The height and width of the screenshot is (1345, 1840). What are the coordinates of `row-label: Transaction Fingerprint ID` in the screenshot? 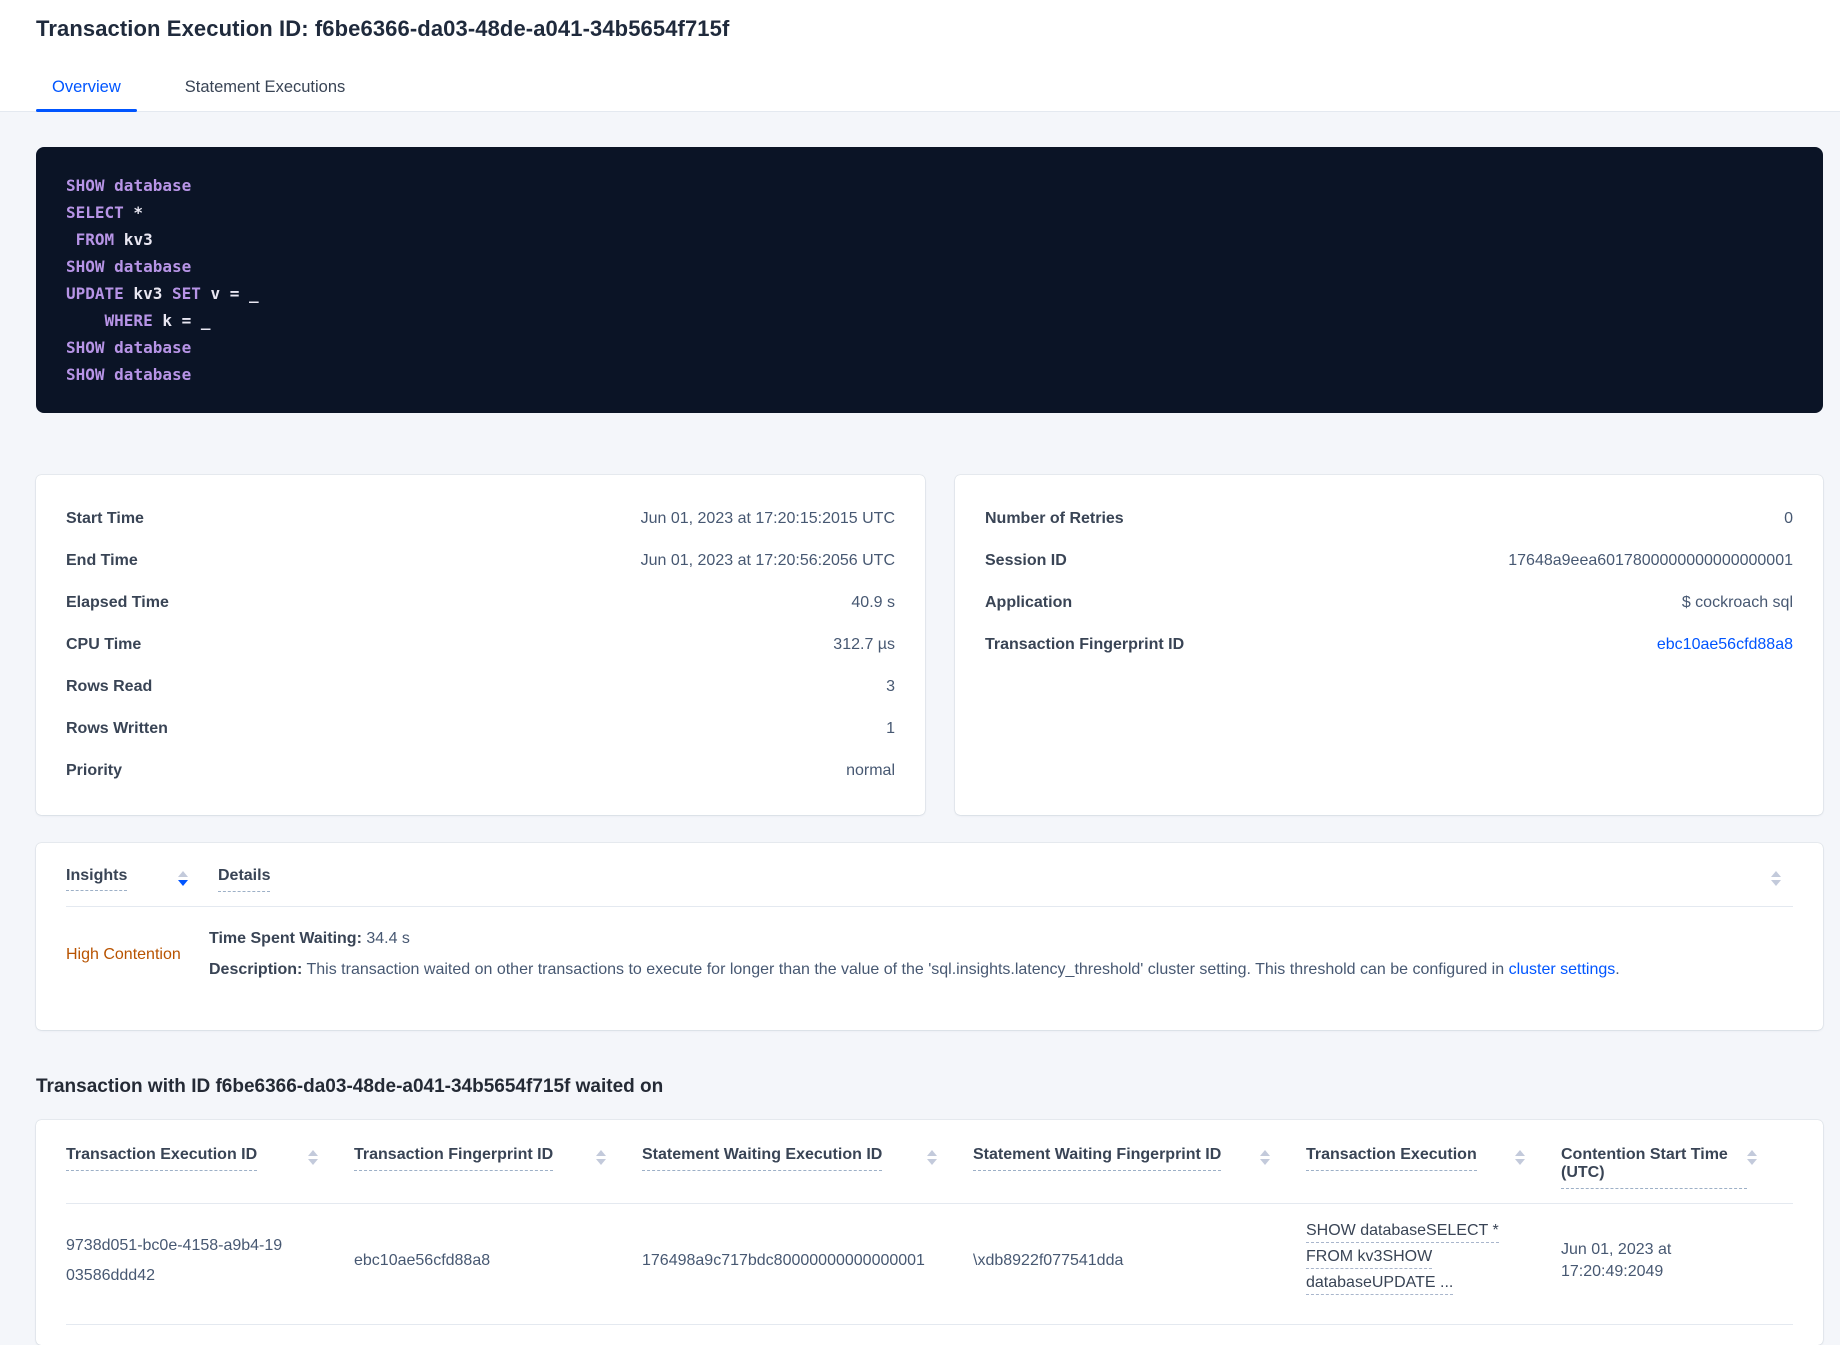 It's located at (1085, 644).